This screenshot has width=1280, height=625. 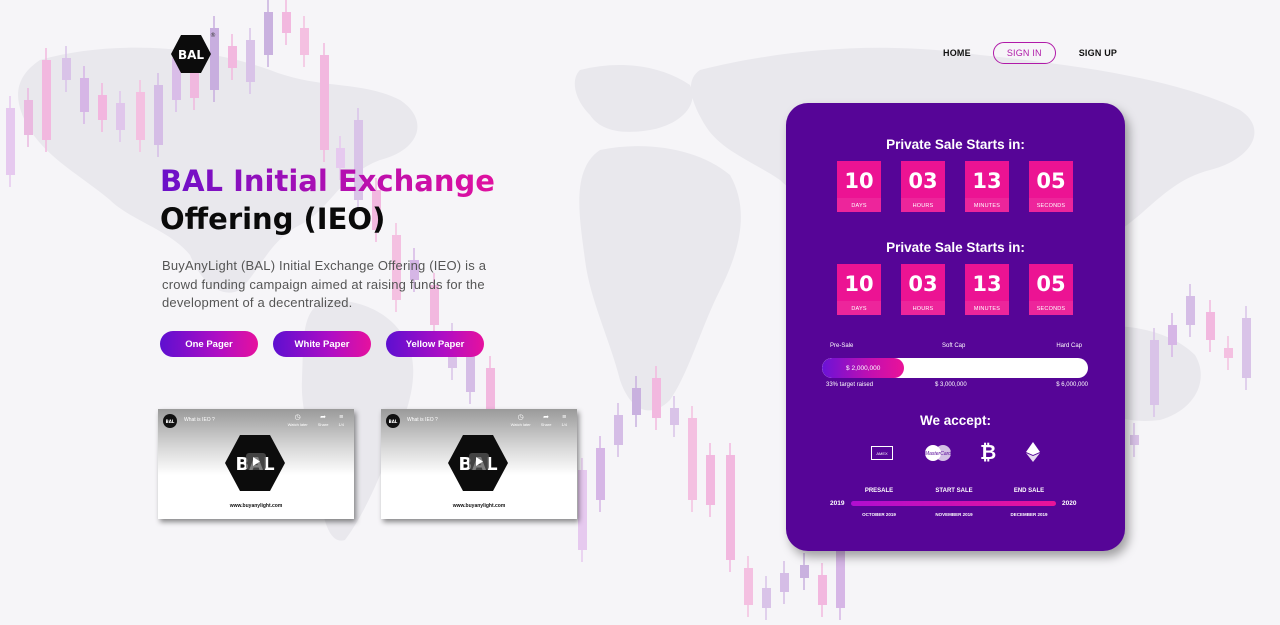 What do you see at coordinates (327, 181) in the screenshot?
I see `hero-title-highlight: BAL Initial Exchange` at bounding box center [327, 181].